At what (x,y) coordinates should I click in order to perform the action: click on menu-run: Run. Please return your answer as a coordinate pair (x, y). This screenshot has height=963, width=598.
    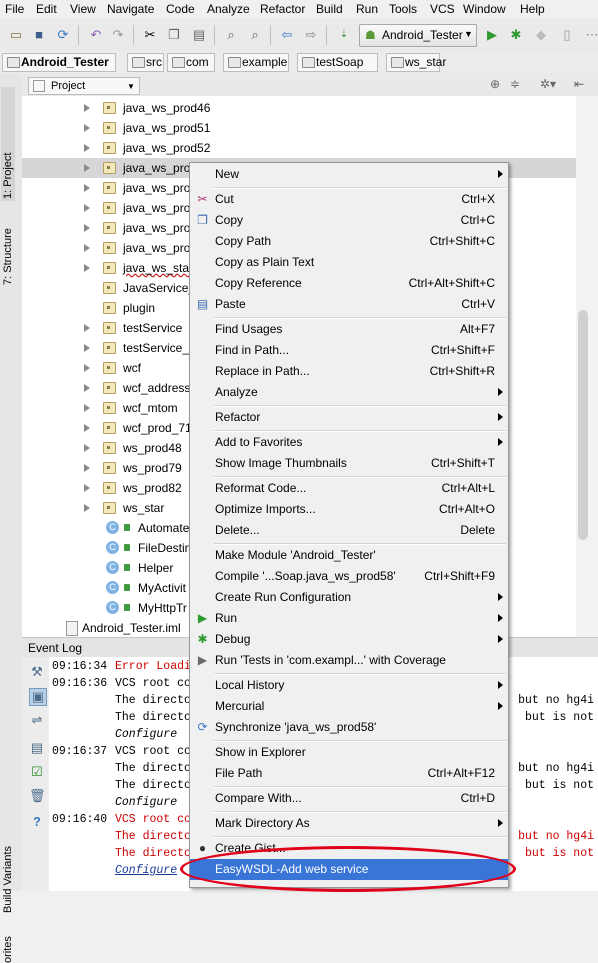
    Looking at the image, I should click on (367, 9).